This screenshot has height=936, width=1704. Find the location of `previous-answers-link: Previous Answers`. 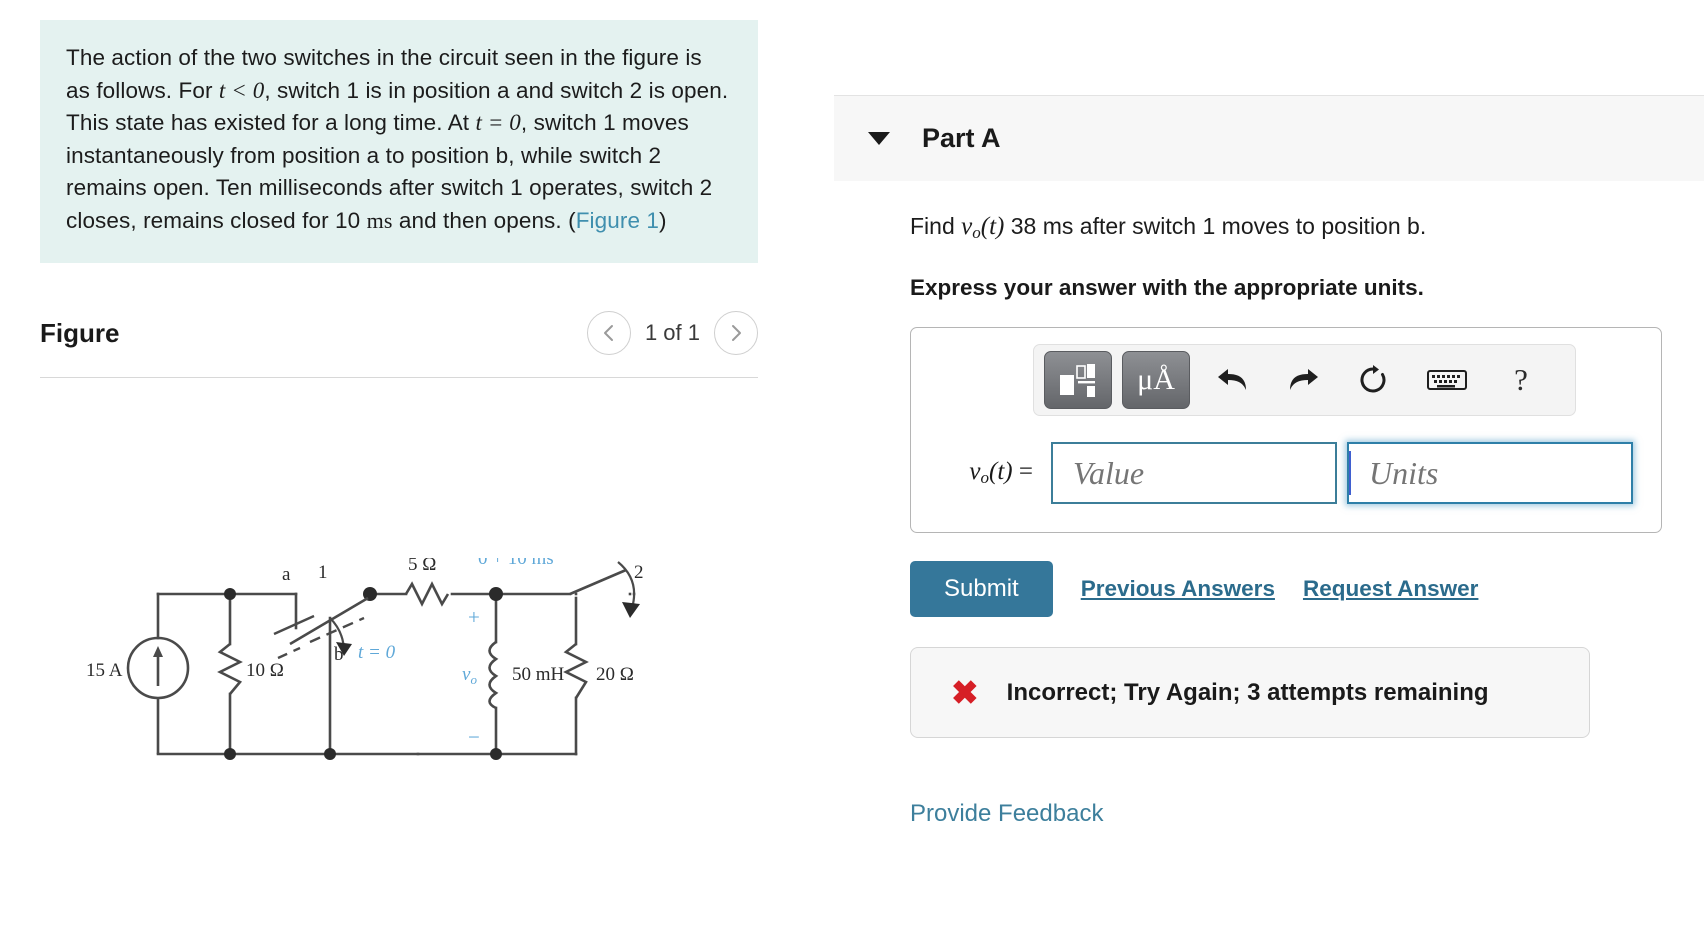

previous-answers-link: Previous Answers is located at coordinates (1178, 589).